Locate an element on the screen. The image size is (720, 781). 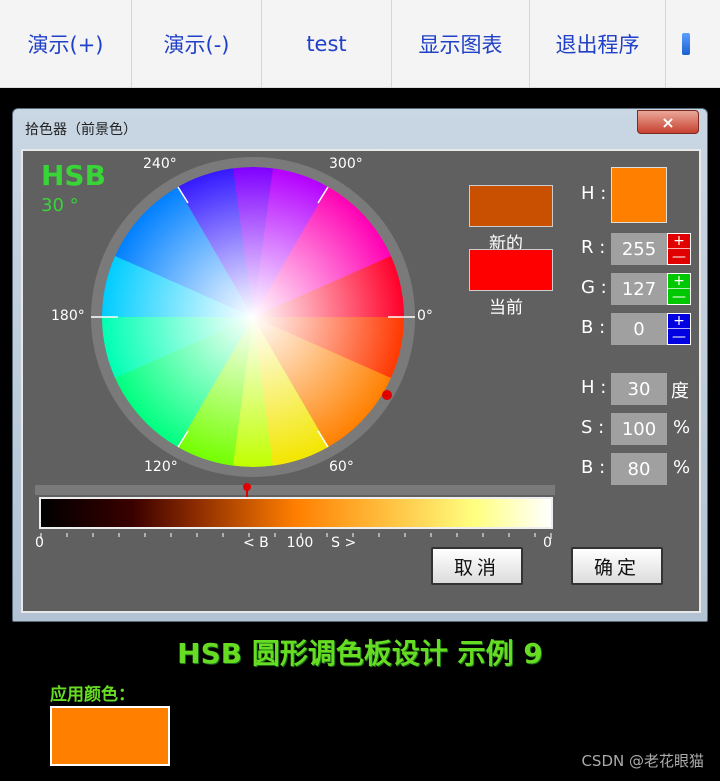
bar-track is located at coordinates (295, 490).